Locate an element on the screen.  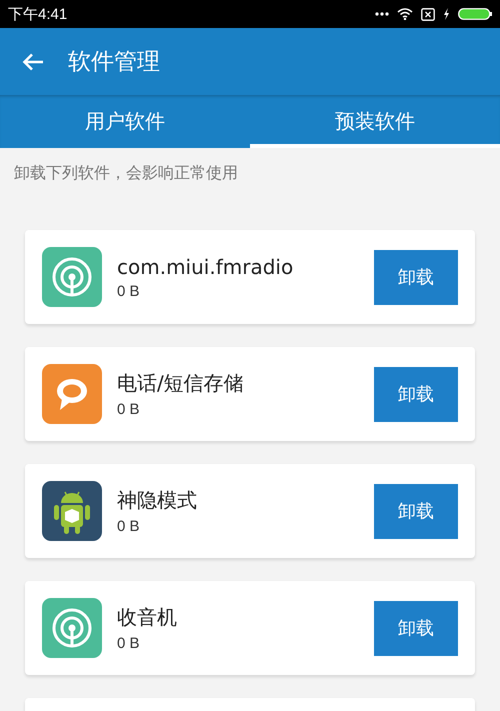
tab: 用户软件 is located at coordinates (125, 121).